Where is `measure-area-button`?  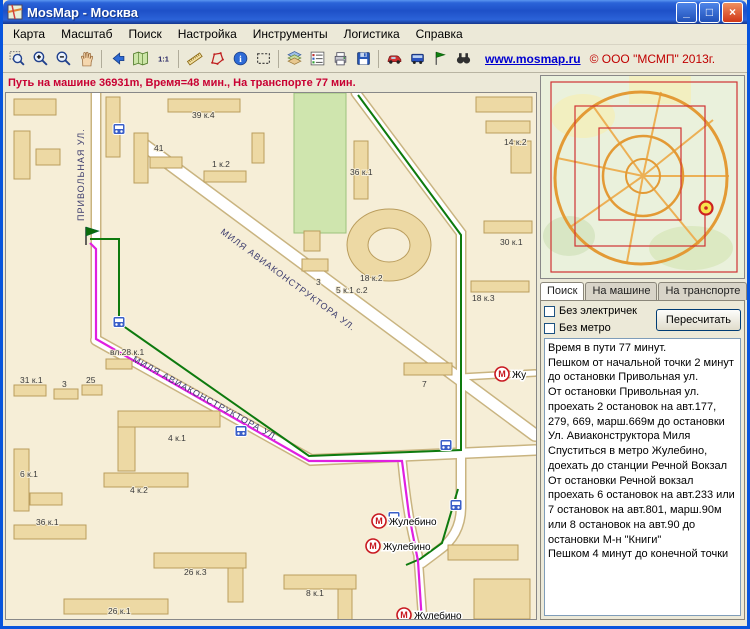
measure-area-button is located at coordinates (217, 58).